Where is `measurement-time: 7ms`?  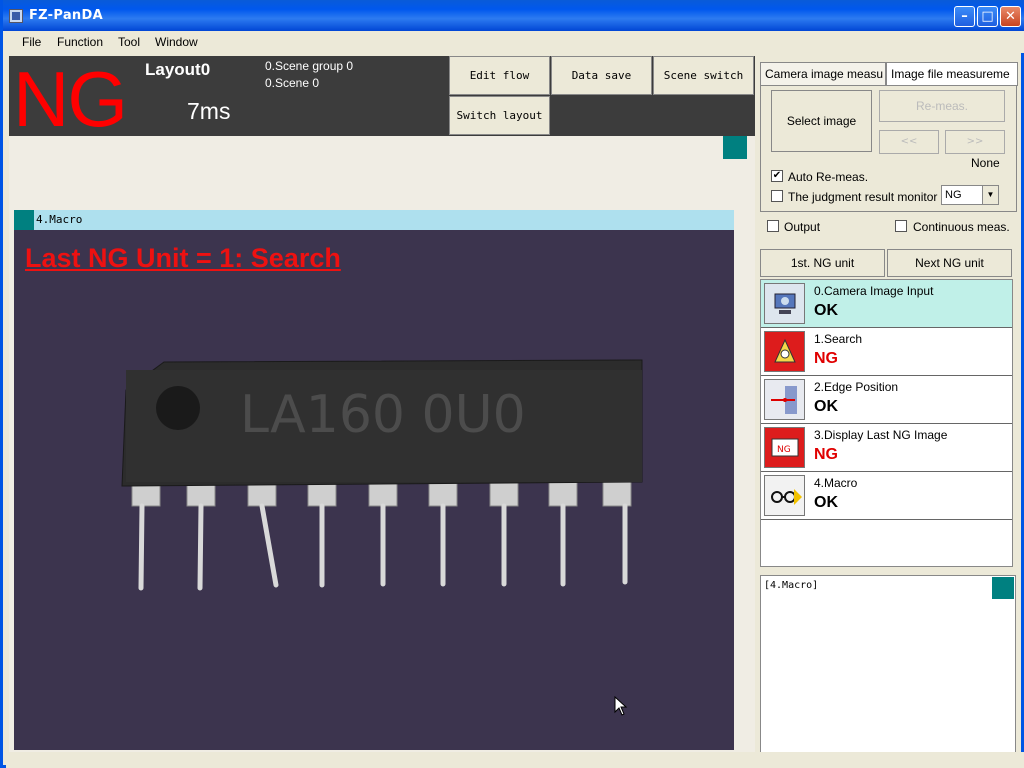 measurement-time: 7ms is located at coordinates (209, 111).